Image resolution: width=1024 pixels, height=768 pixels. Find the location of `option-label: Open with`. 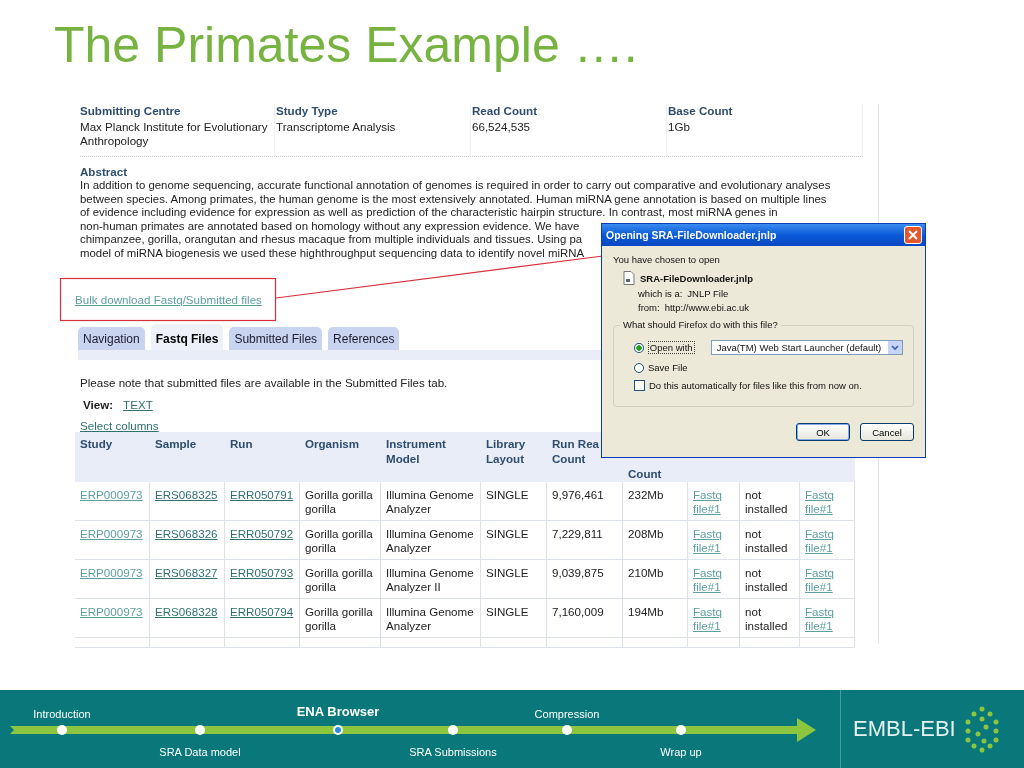

option-label: Open with is located at coordinates (671, 347).